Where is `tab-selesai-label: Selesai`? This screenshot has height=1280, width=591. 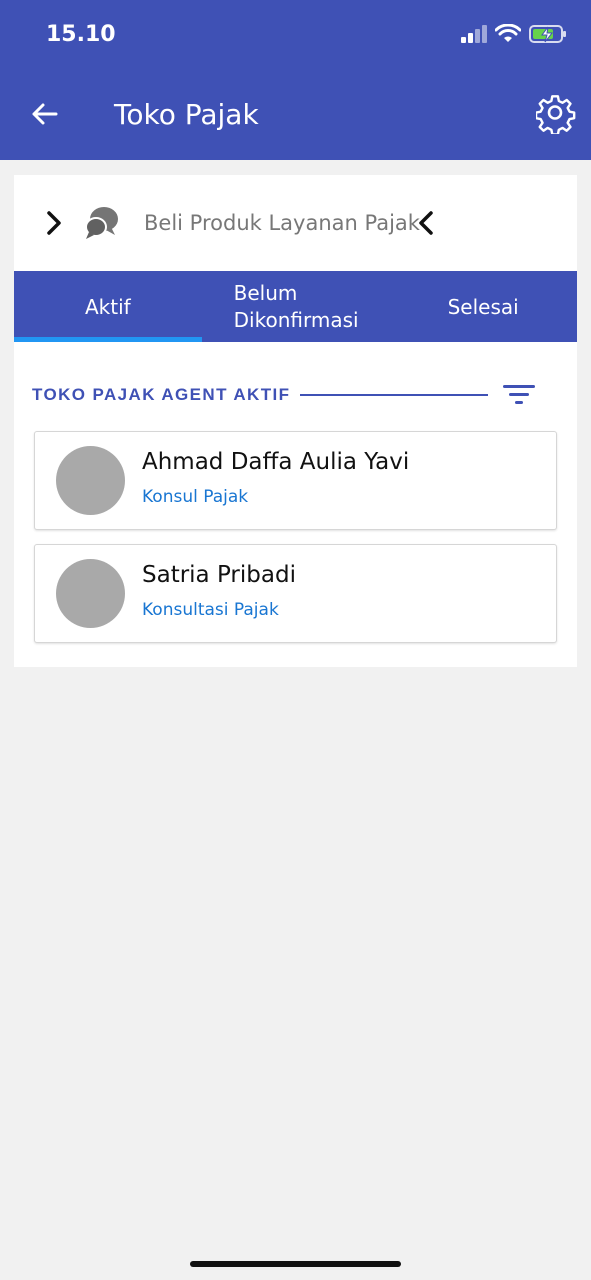 tab-selesai-label: Selesai is located at coordinates (483, 306).